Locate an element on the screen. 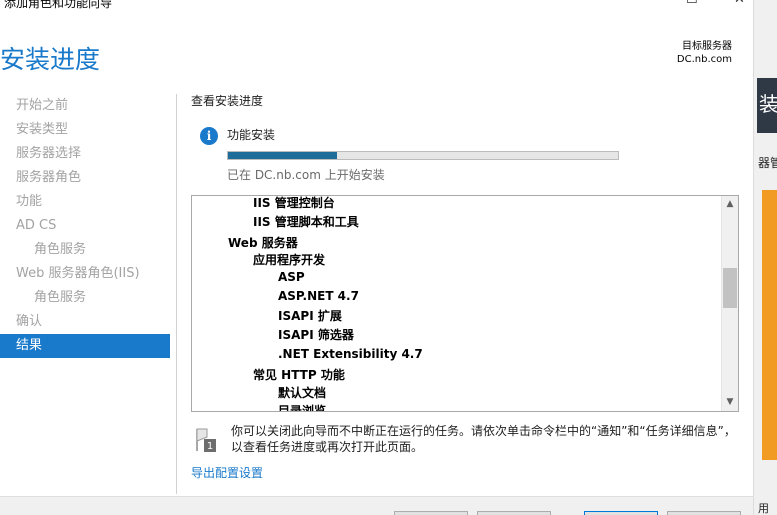 The width and height of the screenshot is (777, 515). destination-server: 目标服务器 DC.nb.com is located at coordinates (704, 53).